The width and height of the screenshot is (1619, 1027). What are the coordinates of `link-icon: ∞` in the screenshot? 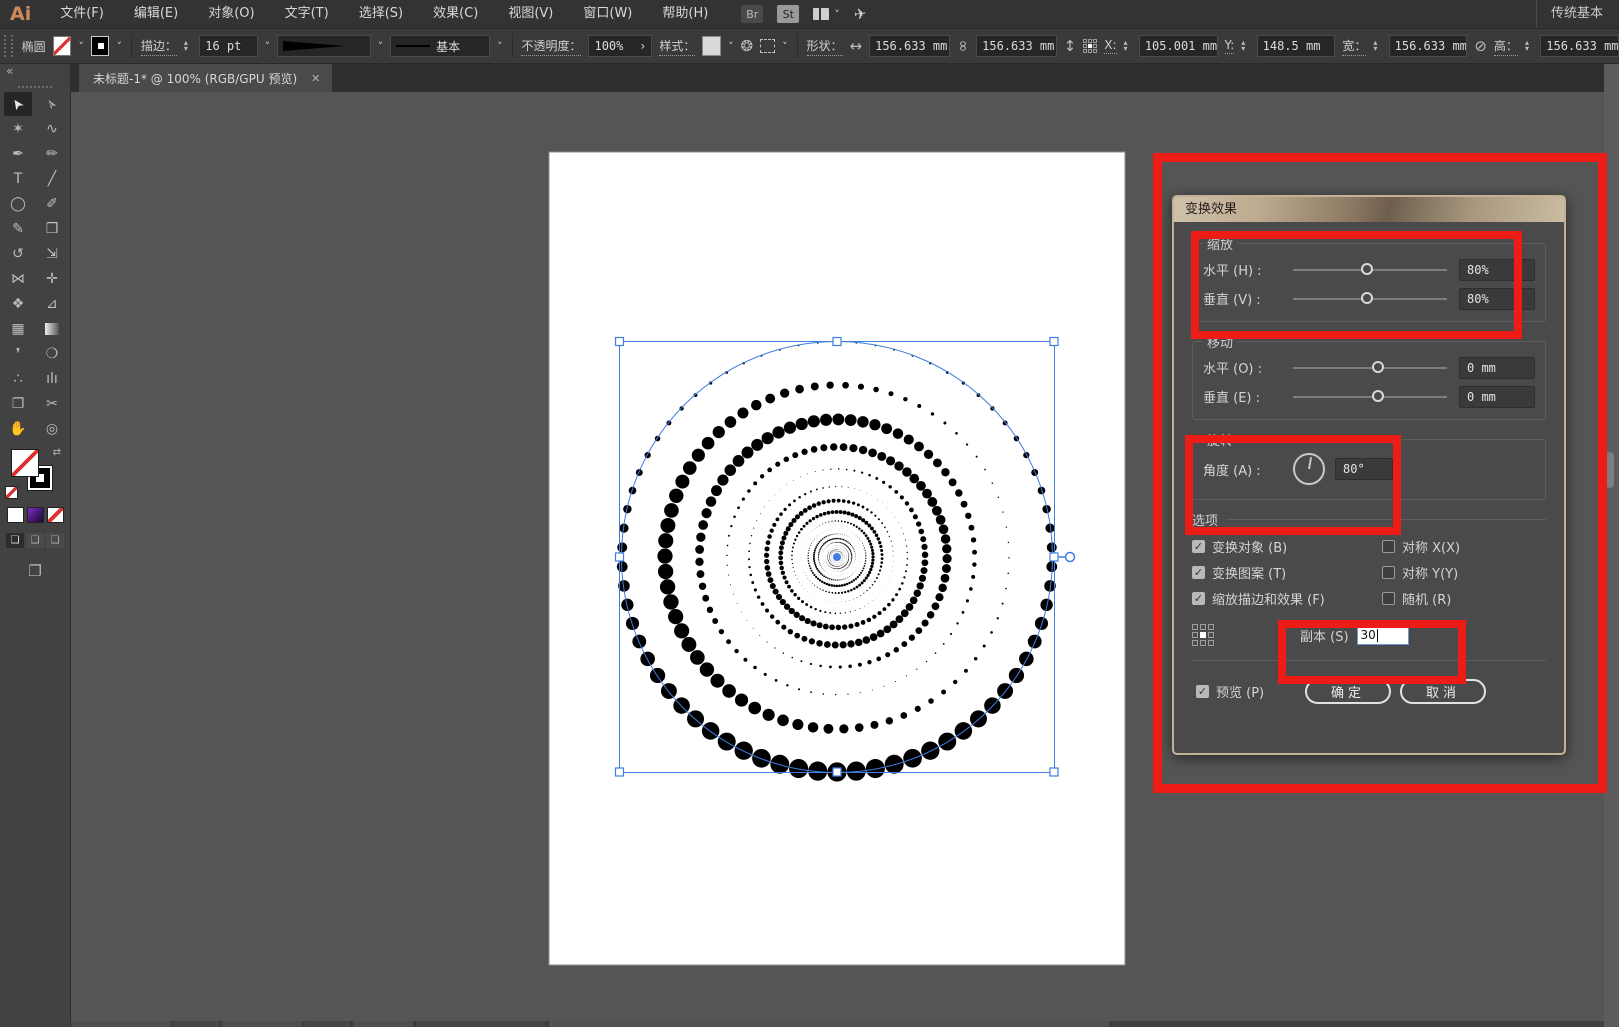 It's located at (963, 46).